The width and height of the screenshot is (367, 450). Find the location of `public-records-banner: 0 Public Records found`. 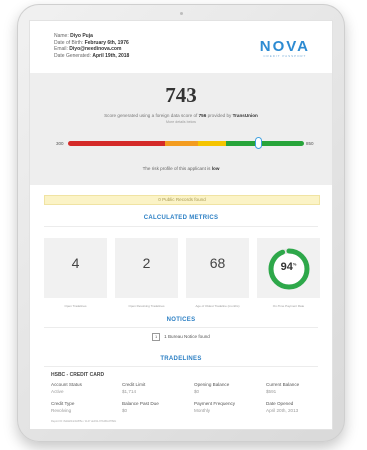

public-records-banner: 0 Public Records found is located at coordinates (182, 200).